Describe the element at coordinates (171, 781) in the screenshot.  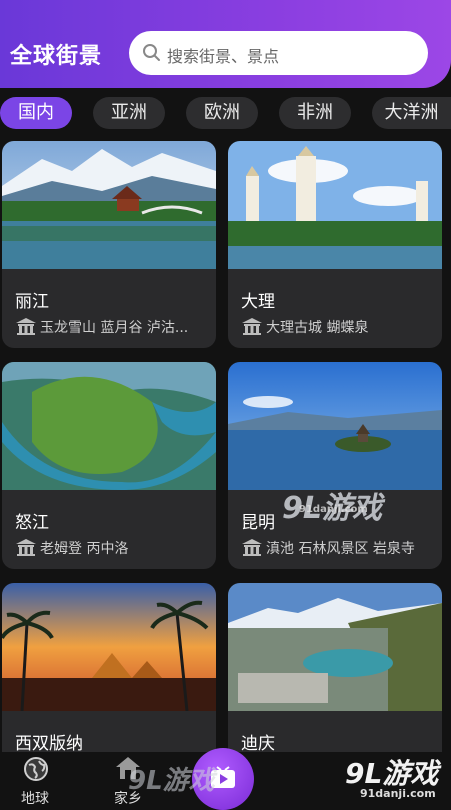
I see `nav-watermark: 9L游戏` at that location.